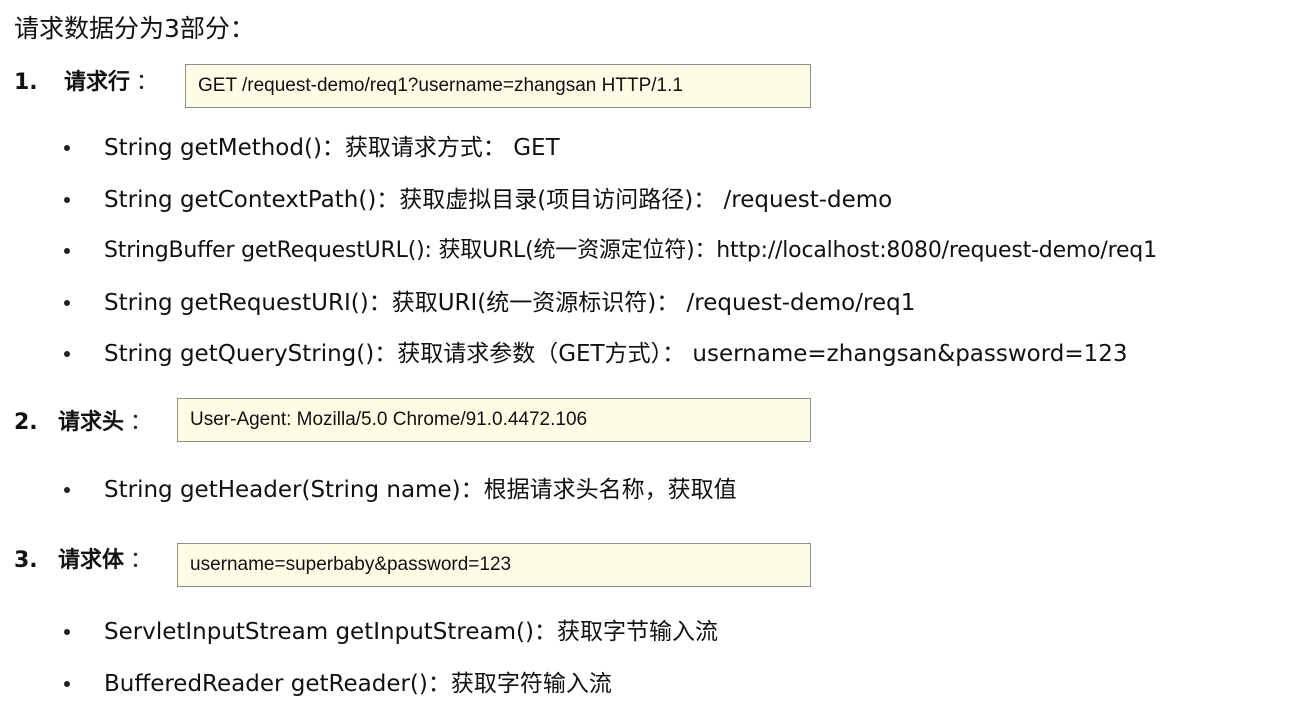 The height and width of the screenshot is (702, 1314). What do you see at coordinates (358, 684) in the screenshot?
I see `method-description: BufferedReader getReader()：获取字符输入流` at bounding box center [358, 684].